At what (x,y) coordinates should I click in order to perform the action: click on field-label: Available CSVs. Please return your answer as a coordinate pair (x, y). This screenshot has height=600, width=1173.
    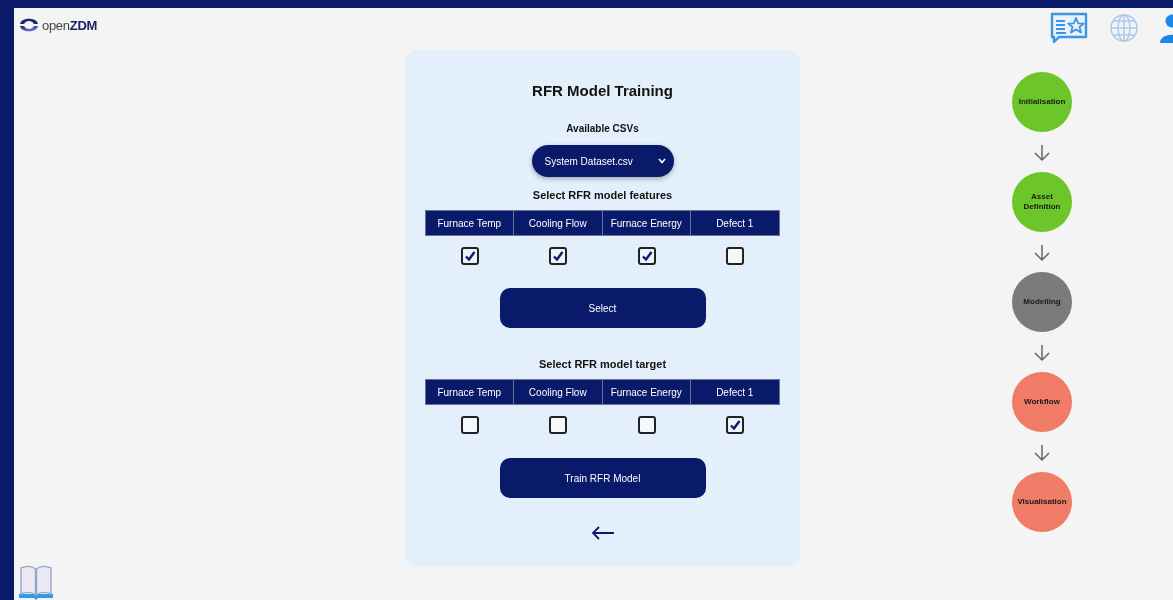
    Looking at the image, I should click on (602, 128).